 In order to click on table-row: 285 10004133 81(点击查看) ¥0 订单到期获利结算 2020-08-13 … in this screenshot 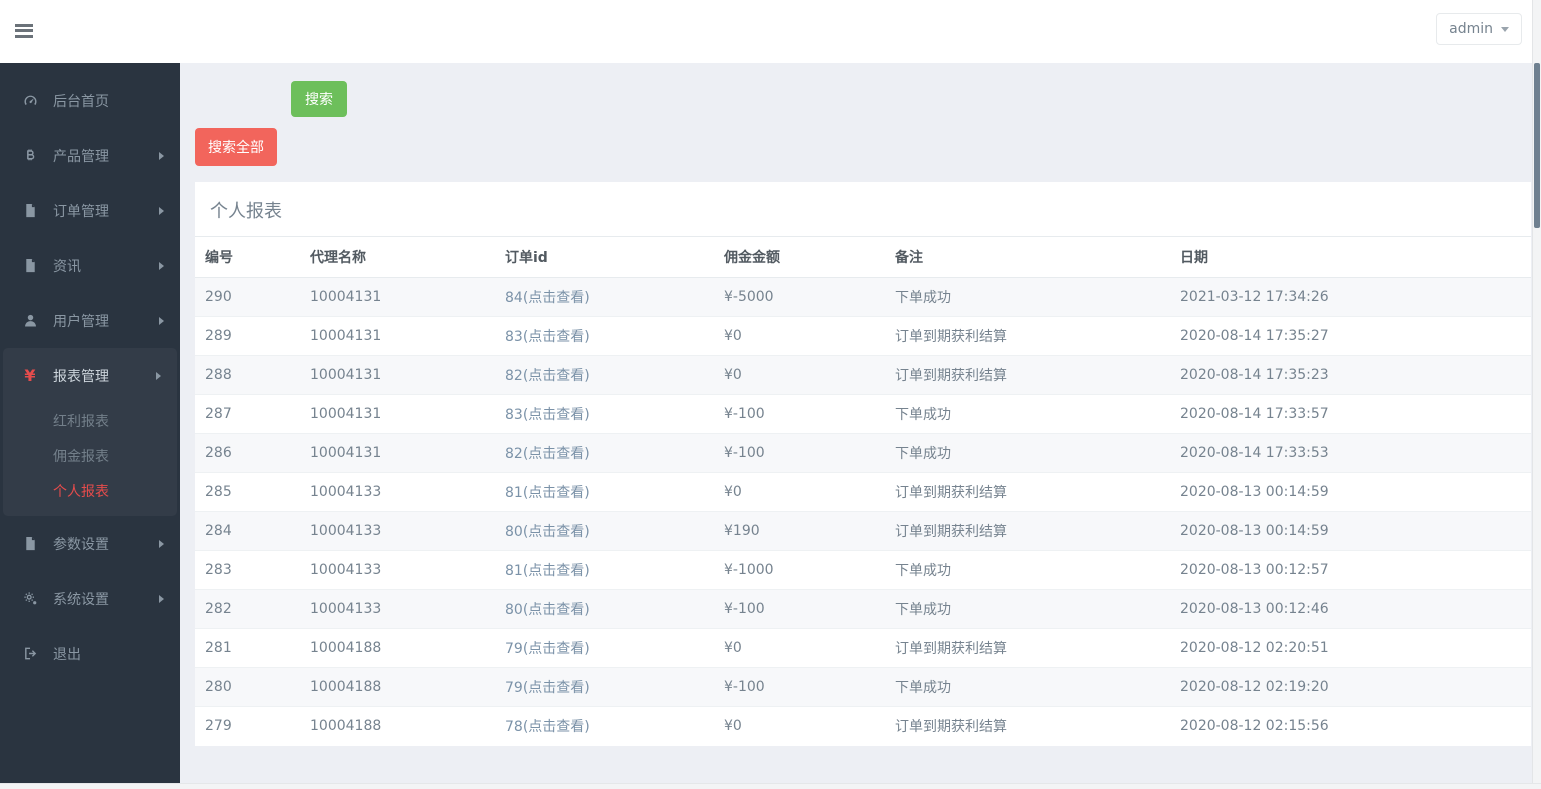, I will do `click(863, 492)`.